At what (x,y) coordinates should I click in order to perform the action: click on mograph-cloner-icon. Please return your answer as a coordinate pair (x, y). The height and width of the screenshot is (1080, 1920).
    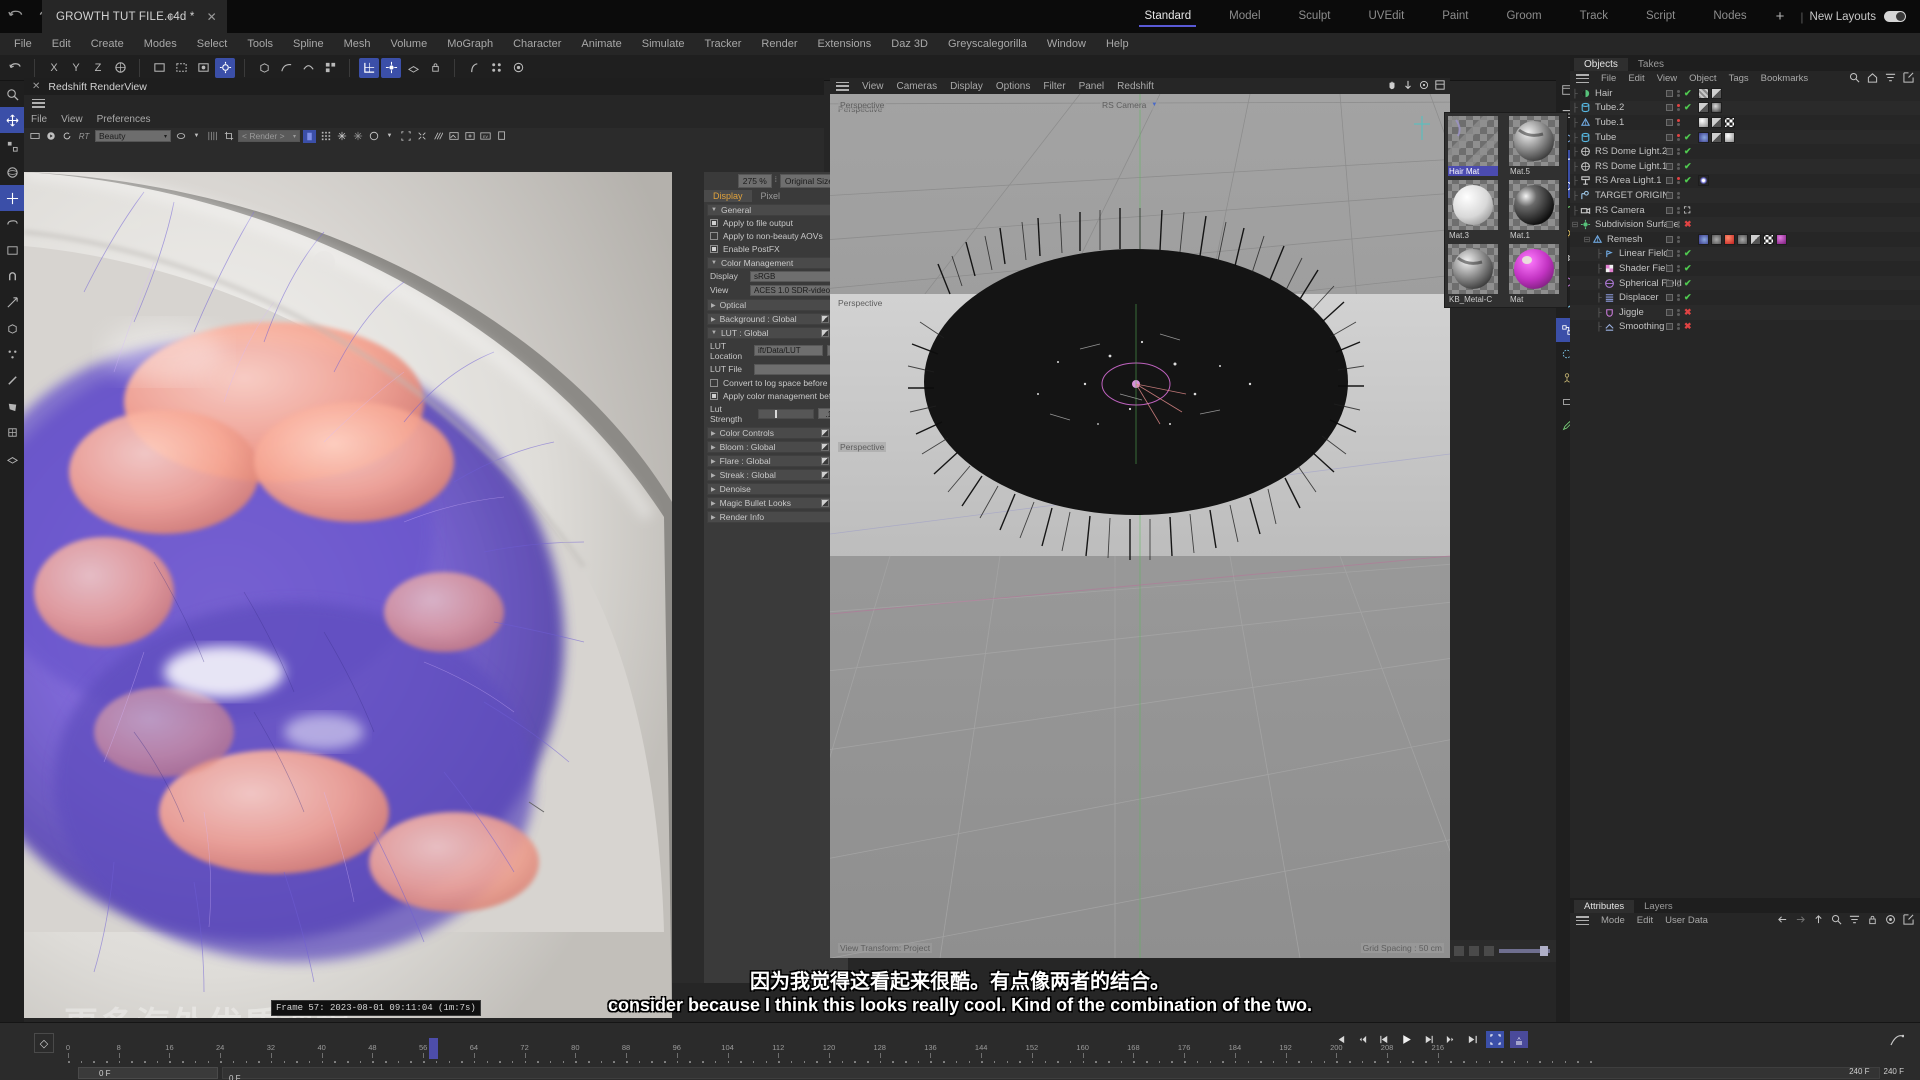
    Looking at the image, I should click on (496, 68).